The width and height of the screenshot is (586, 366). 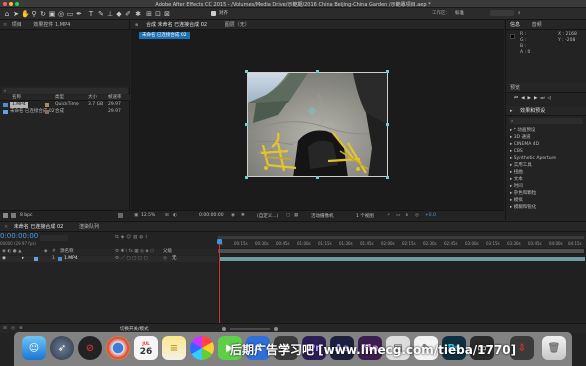 What do you see at coordinates (13, 328) in the screenshot?
I see `transfer-controls-pane-icon: ◎` at bounding box center [13, 328].